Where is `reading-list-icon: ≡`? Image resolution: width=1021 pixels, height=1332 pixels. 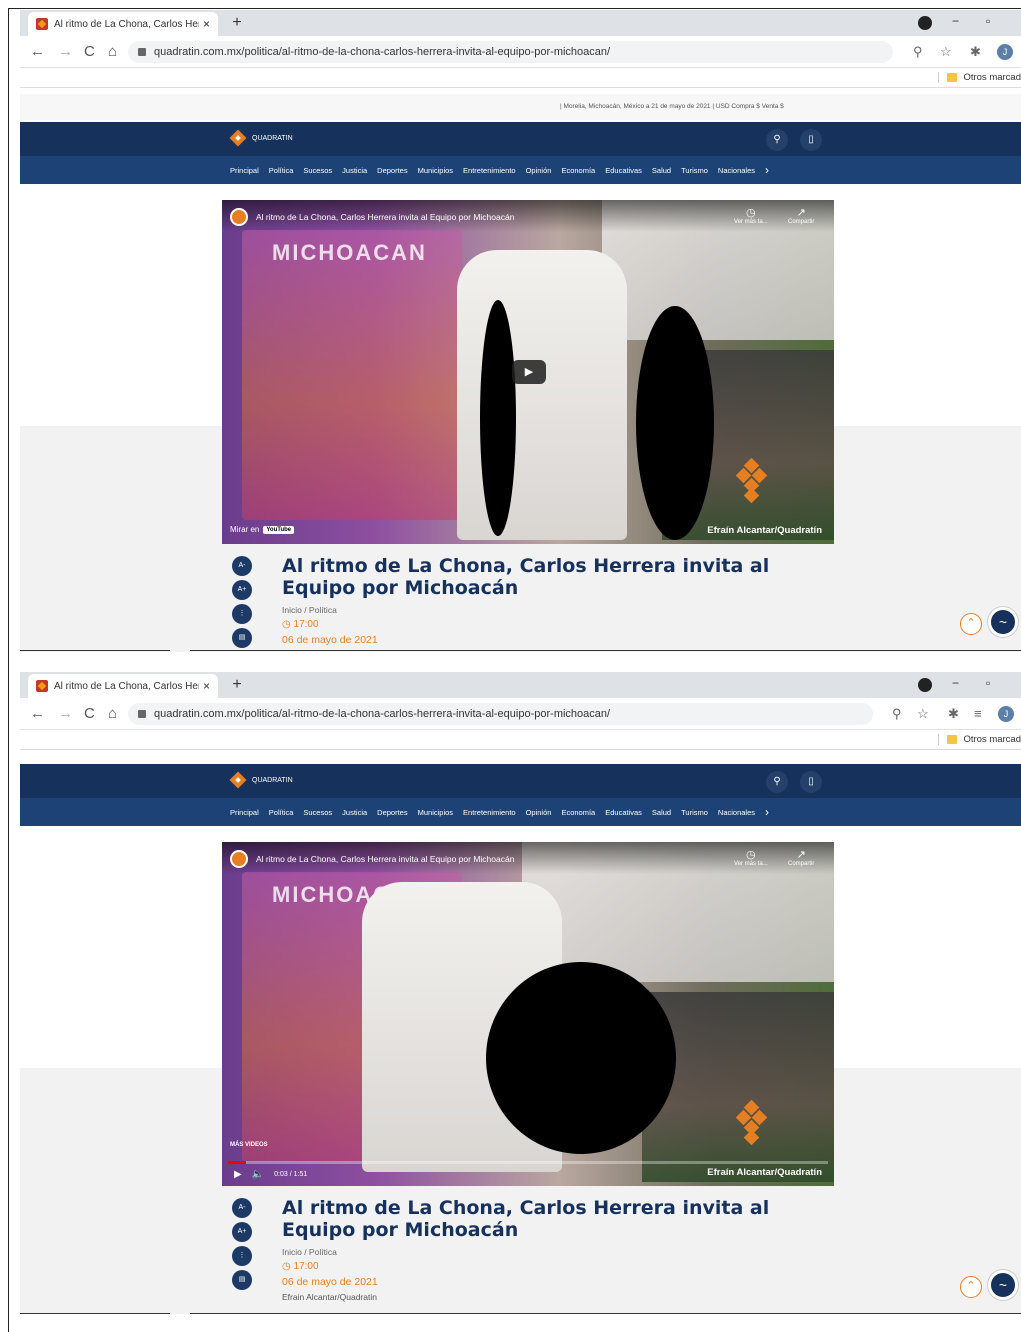
reading-list-icon: ≡ is located at coordinates (978, 713).